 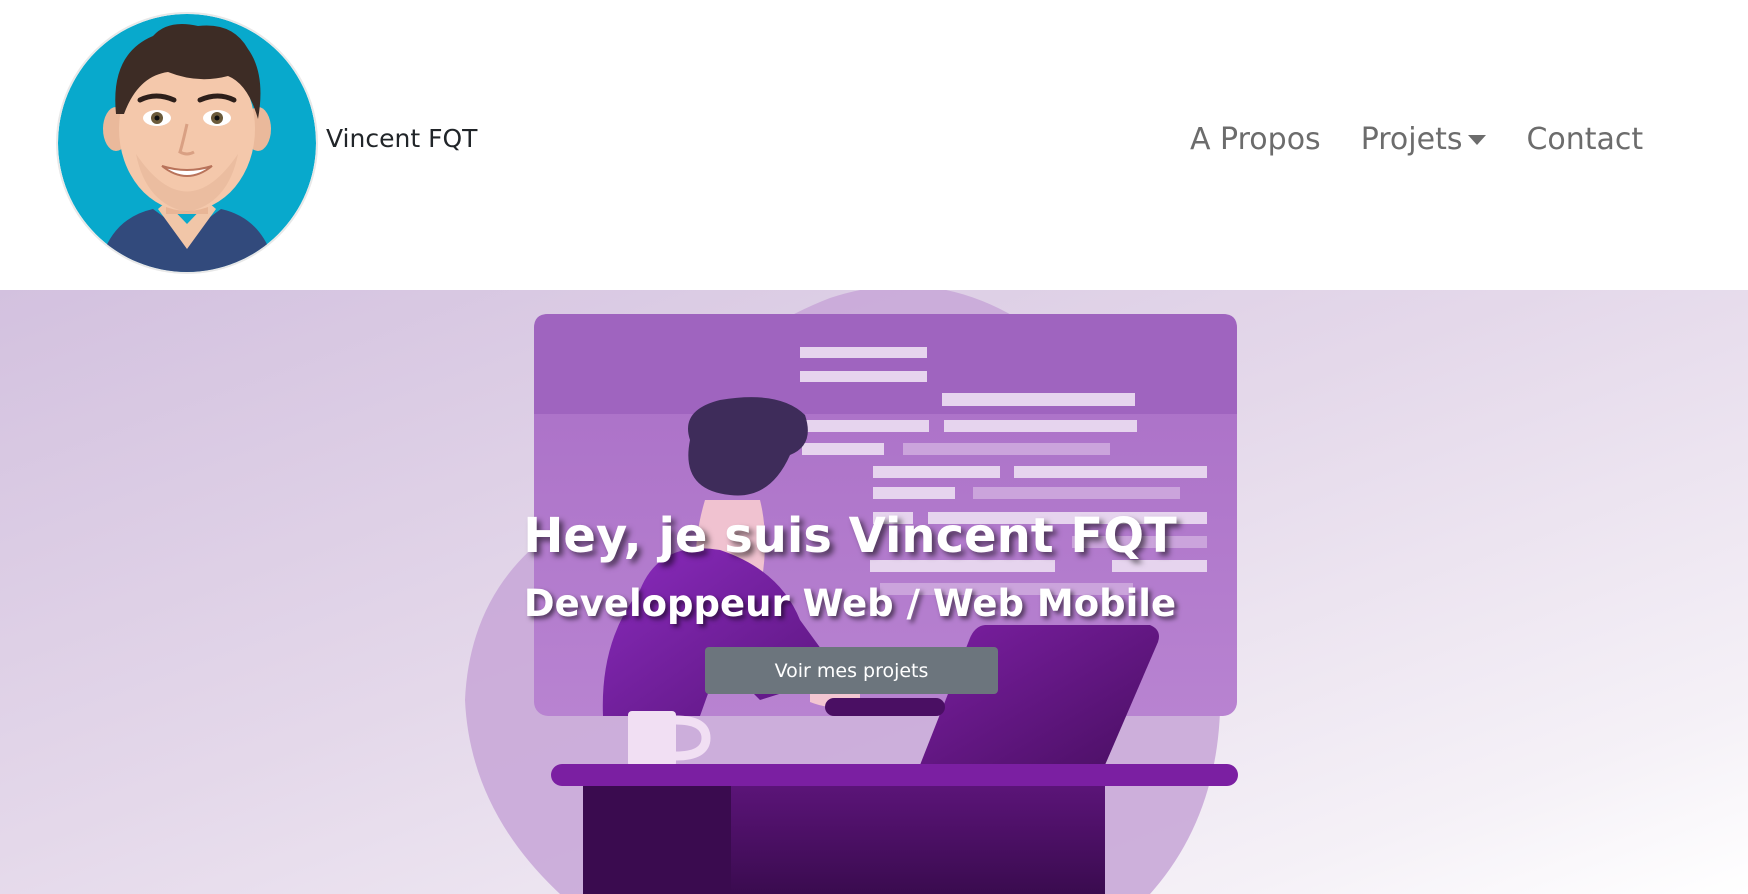 I want to click on nav-link-projets-label: Projets, so click(x=1411, y=139).